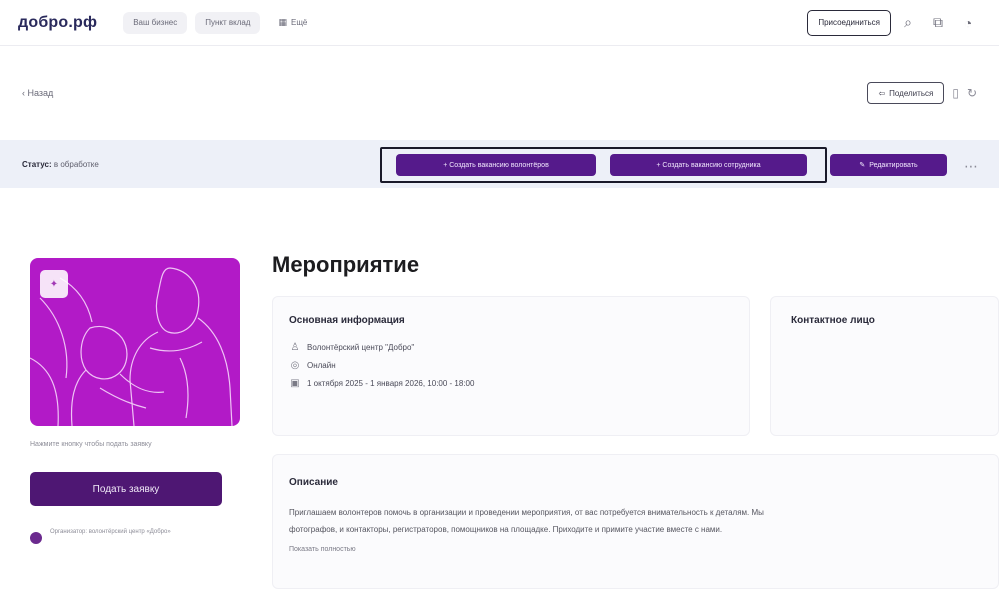  What do you see at coordinates (833, 320) in the screenshot?
I see `contact-title: Контактное лицо` at bounding box center [833, 320].